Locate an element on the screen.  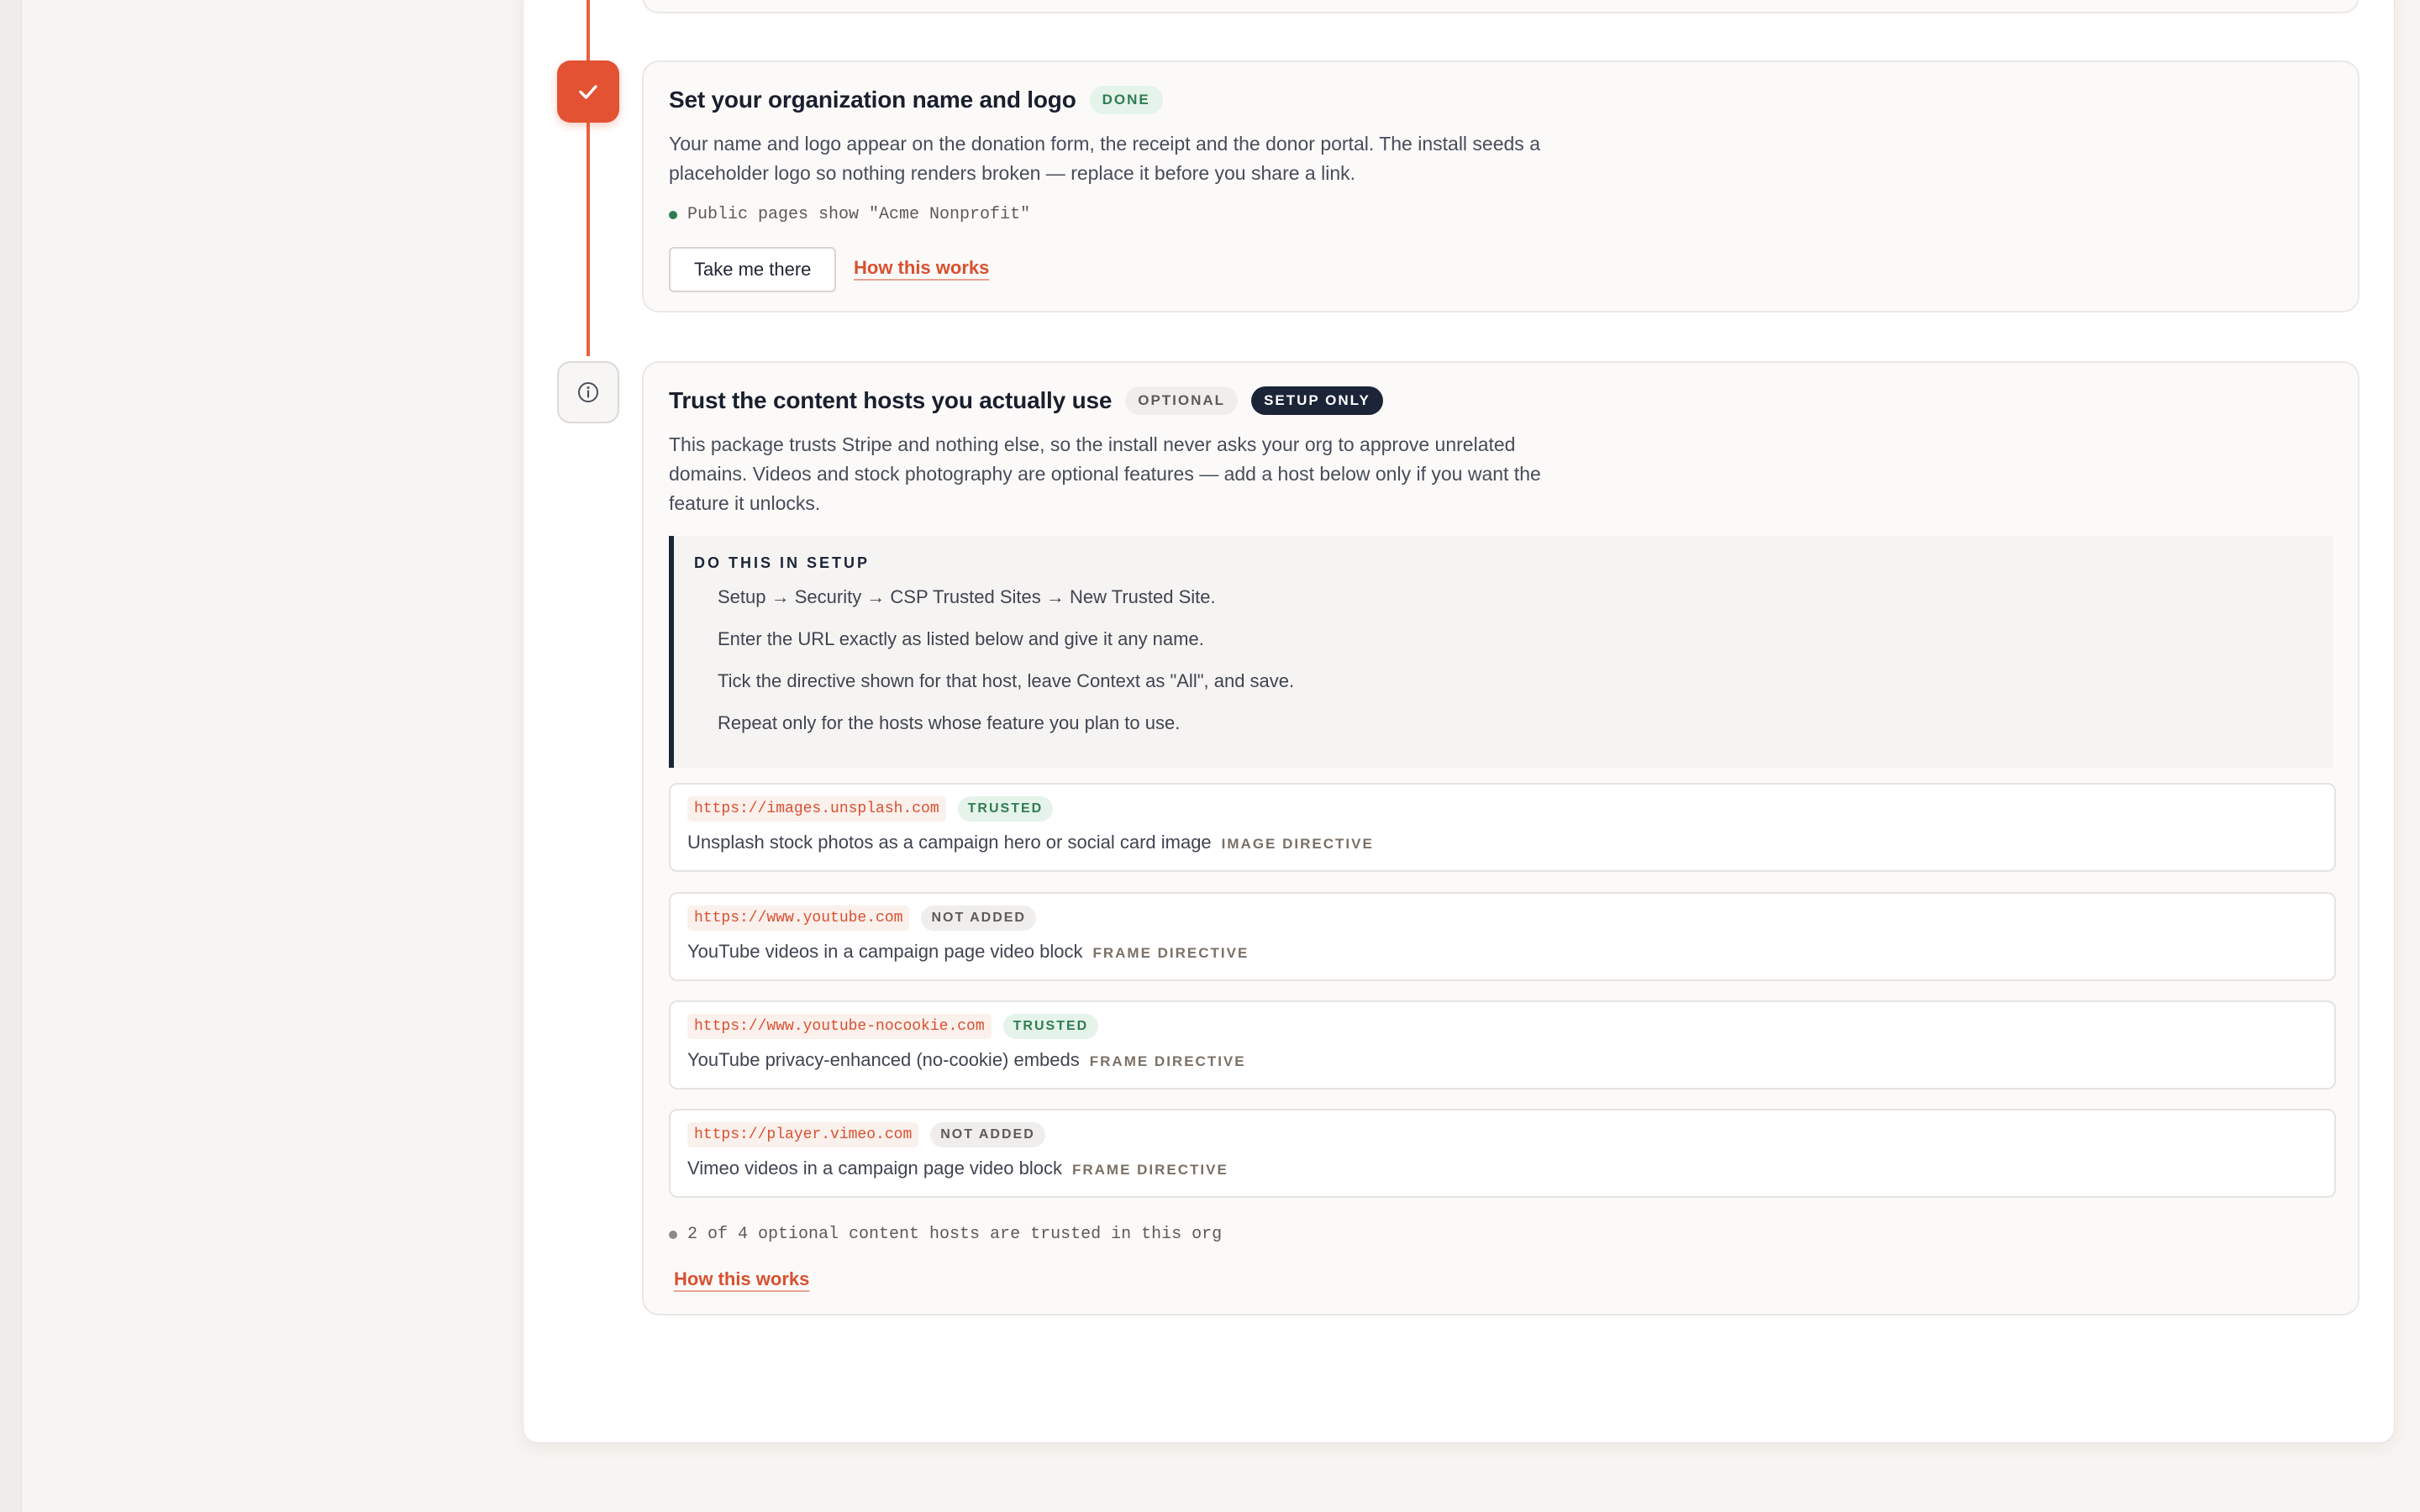
done-badge: DONE is located at coordinates (1126, 100).